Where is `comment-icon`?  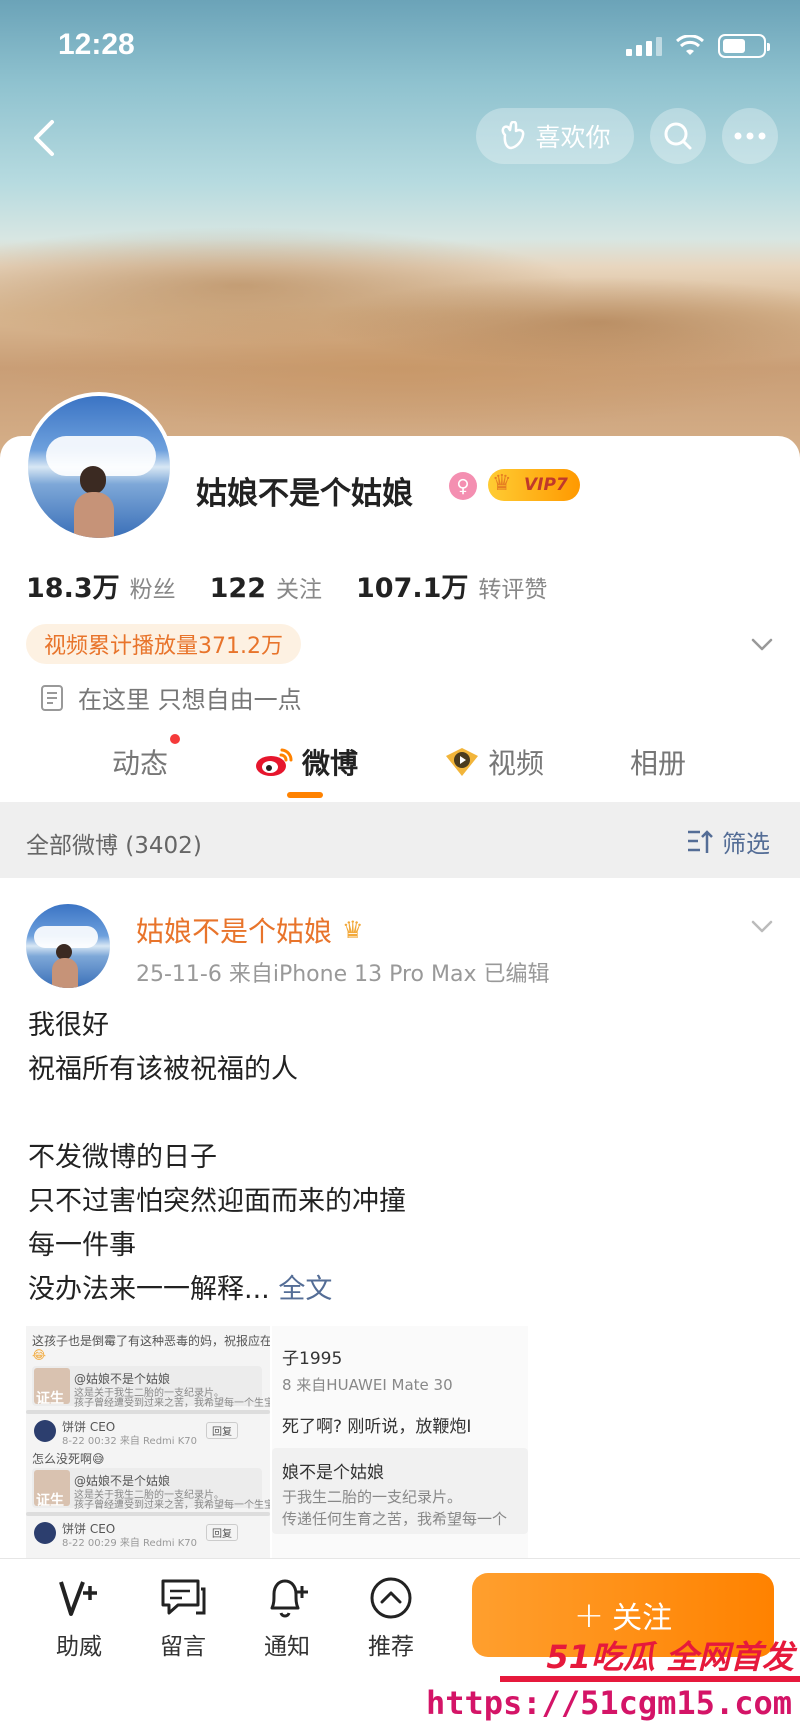 comment-icon is located at coordinates (183, 1598).